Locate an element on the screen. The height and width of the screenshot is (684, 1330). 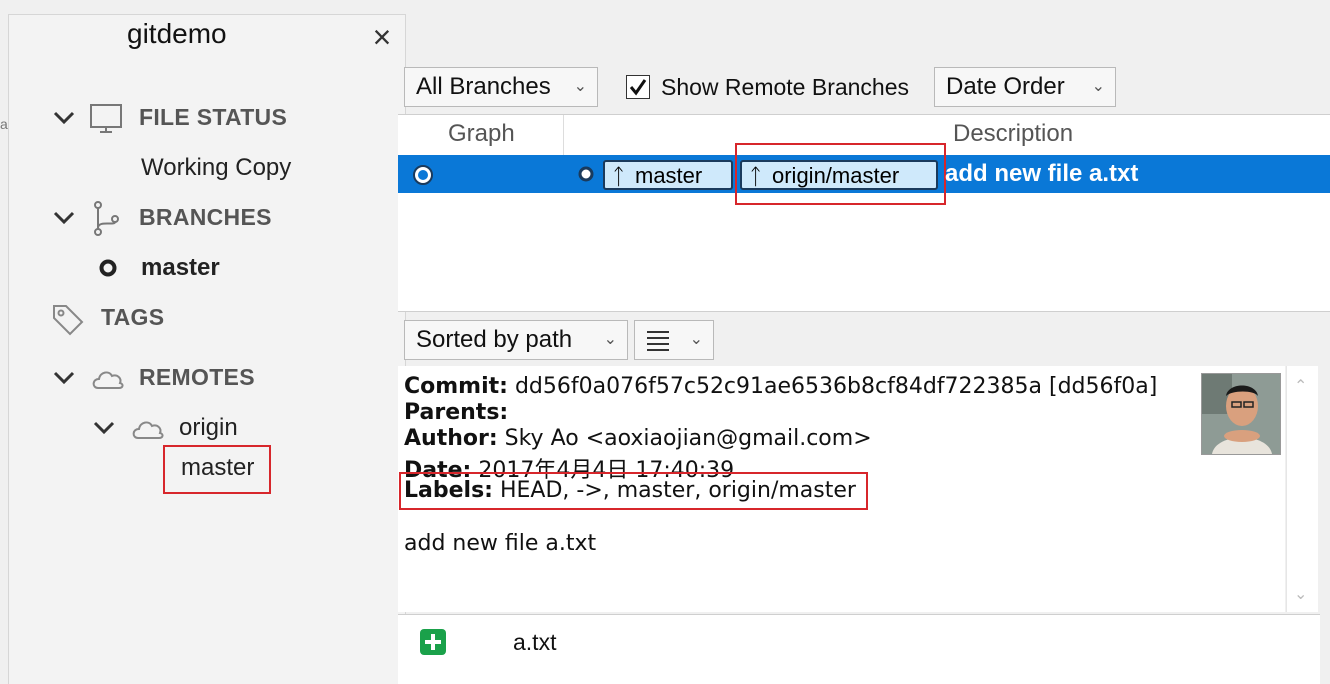
remotes-chevron-icon is located at coordinates (64, 378).